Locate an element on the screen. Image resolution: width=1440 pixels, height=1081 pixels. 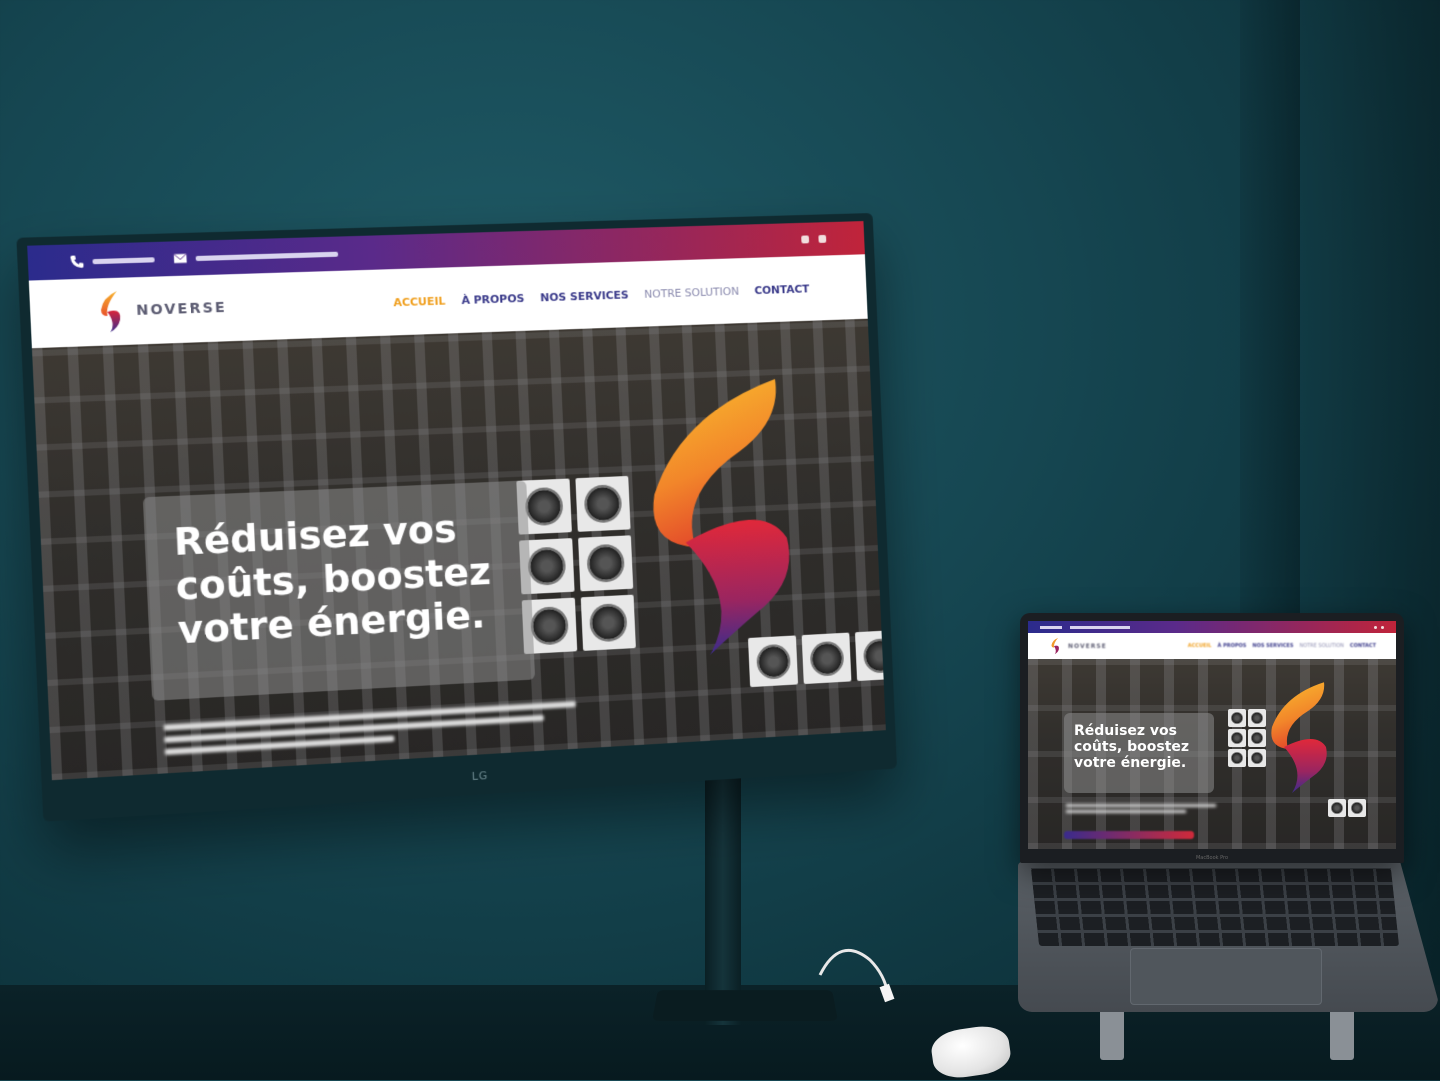
nav-nos-services: NOS SERVICES is located at coordinates (584, 296).